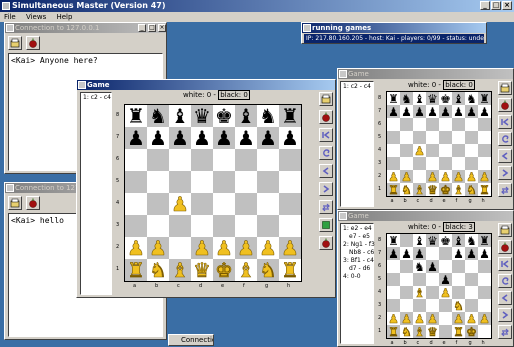  I want to click on square-c2, so click(419, 176).